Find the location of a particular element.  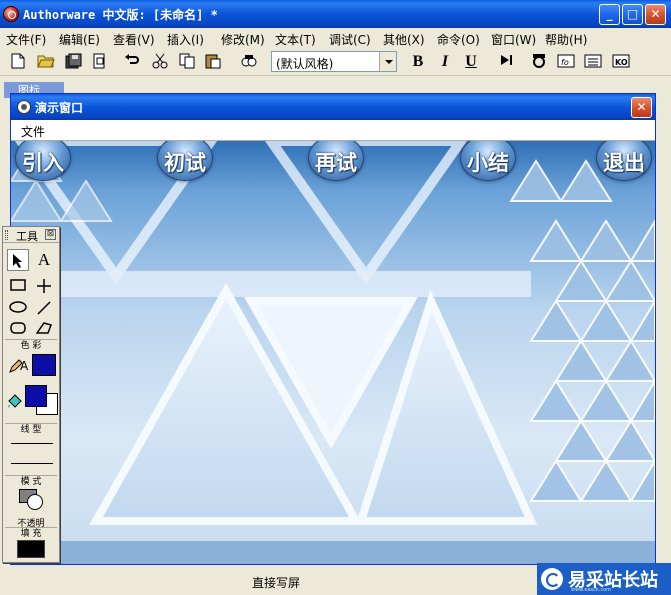

paste-icon is located at coordinates (214, 62).